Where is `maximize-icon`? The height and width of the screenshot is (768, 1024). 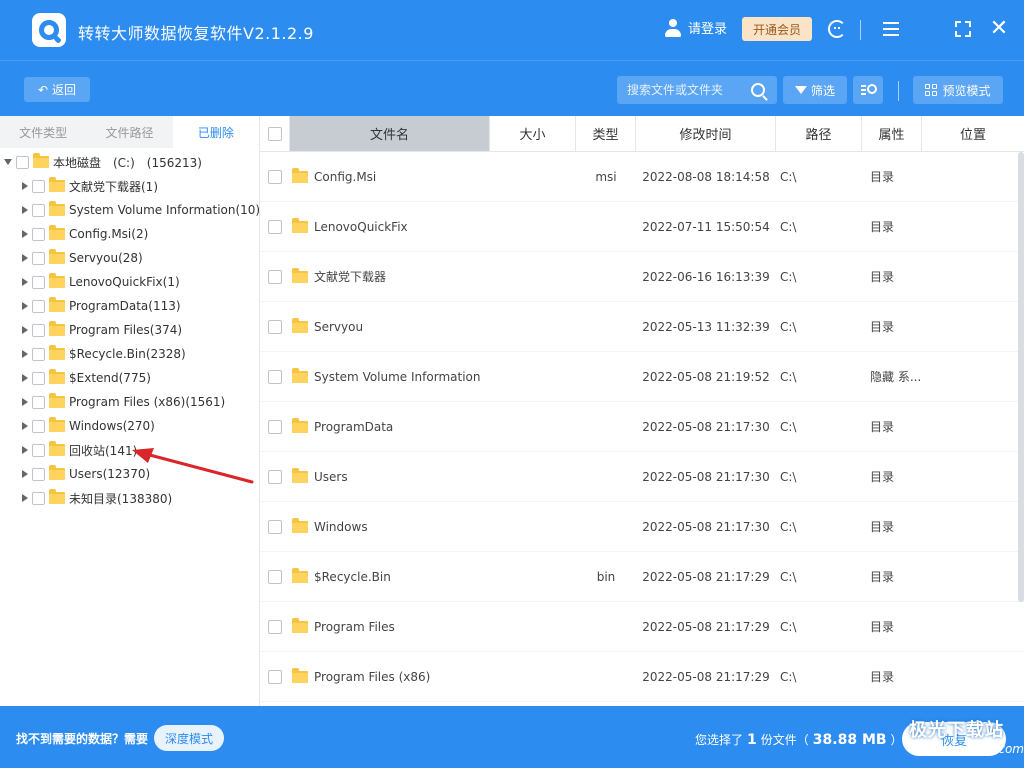 maximize-icon is located at coordinates (963, 29).